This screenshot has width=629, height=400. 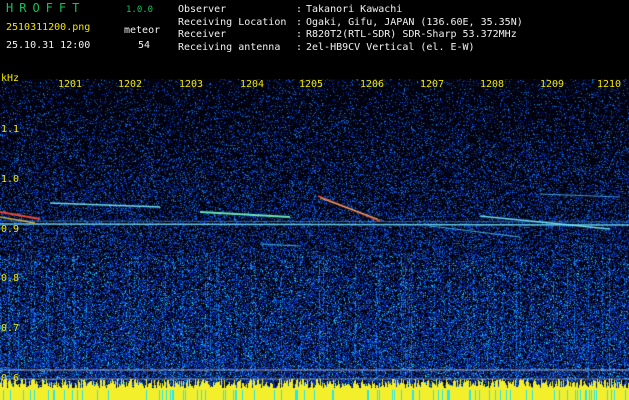 I want to click on date-time: 25.10.31 12:00, so click(x=48, y=45).